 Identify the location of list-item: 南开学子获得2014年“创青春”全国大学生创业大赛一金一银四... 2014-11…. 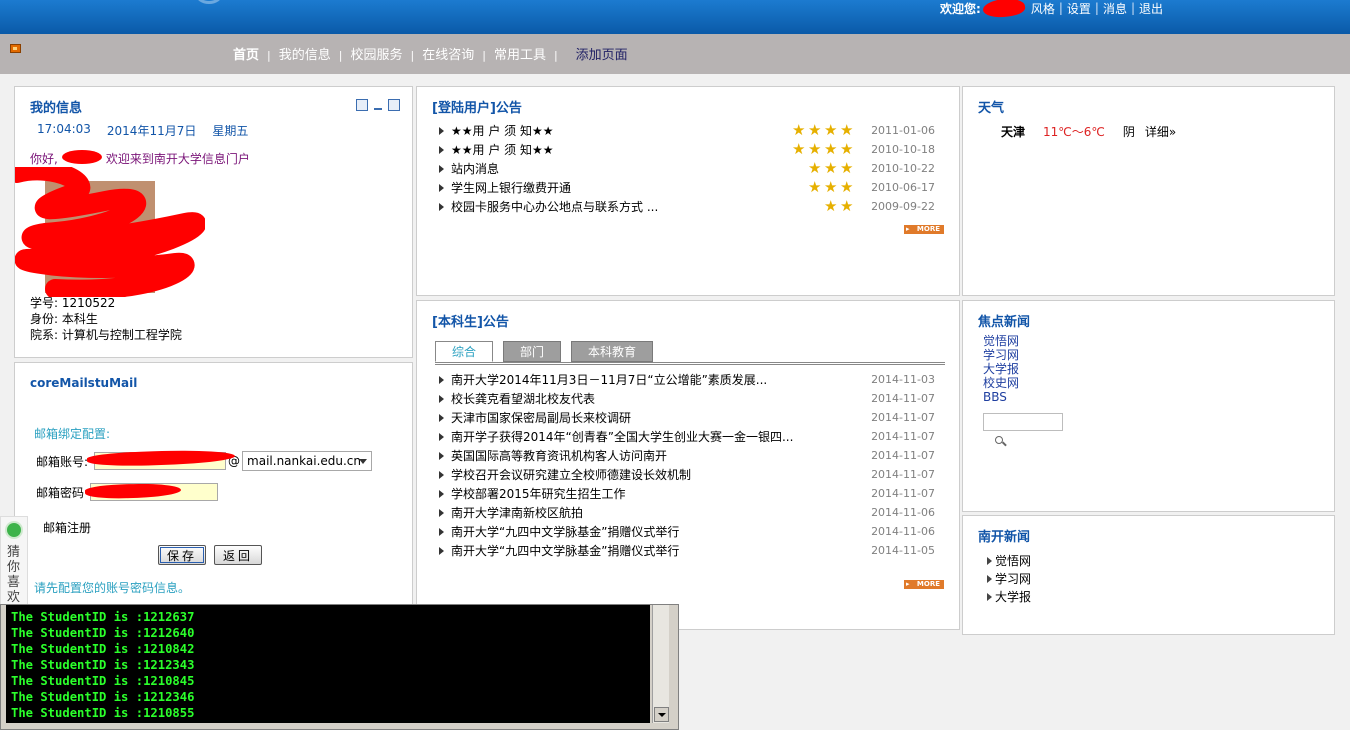
(687, 436).